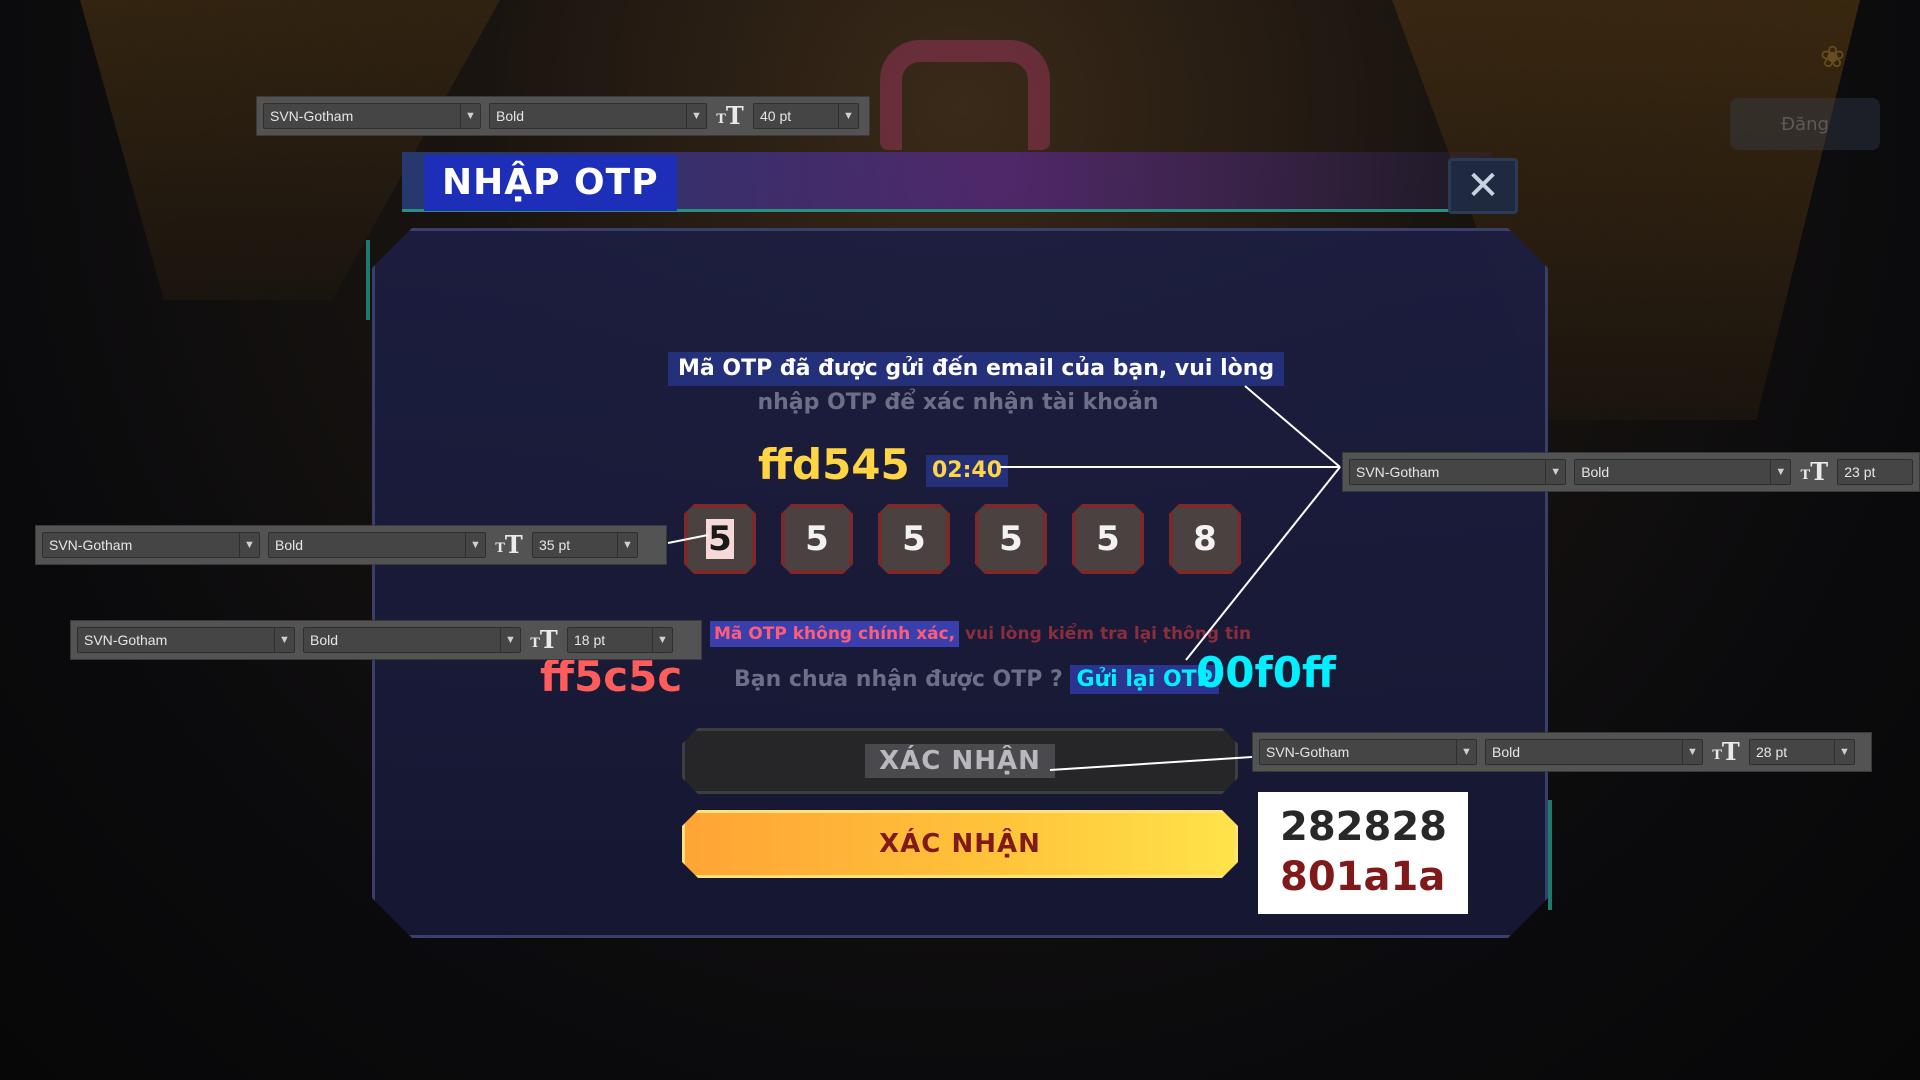 The width and height of the screenshot is (1920, 1080). I want to click on font-size-select: 40 pt ▼, so click(806, 116).